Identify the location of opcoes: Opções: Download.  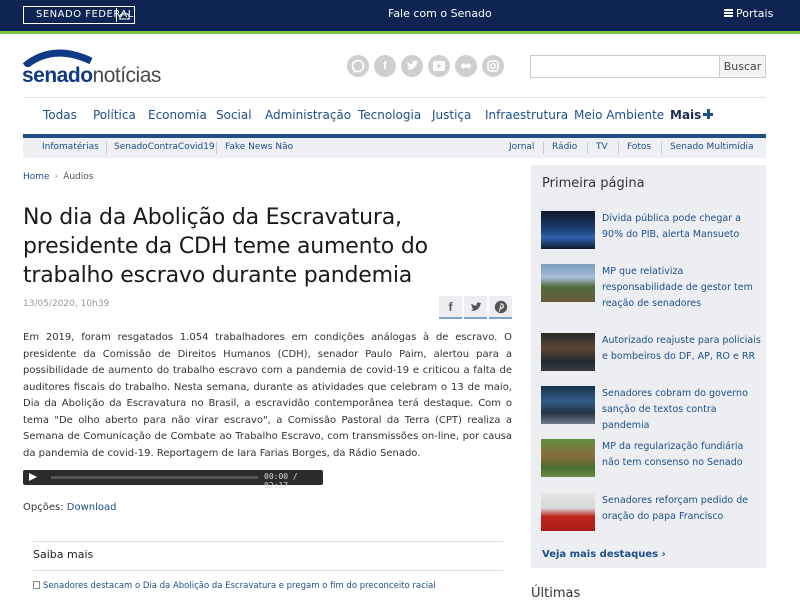
(69, 507).